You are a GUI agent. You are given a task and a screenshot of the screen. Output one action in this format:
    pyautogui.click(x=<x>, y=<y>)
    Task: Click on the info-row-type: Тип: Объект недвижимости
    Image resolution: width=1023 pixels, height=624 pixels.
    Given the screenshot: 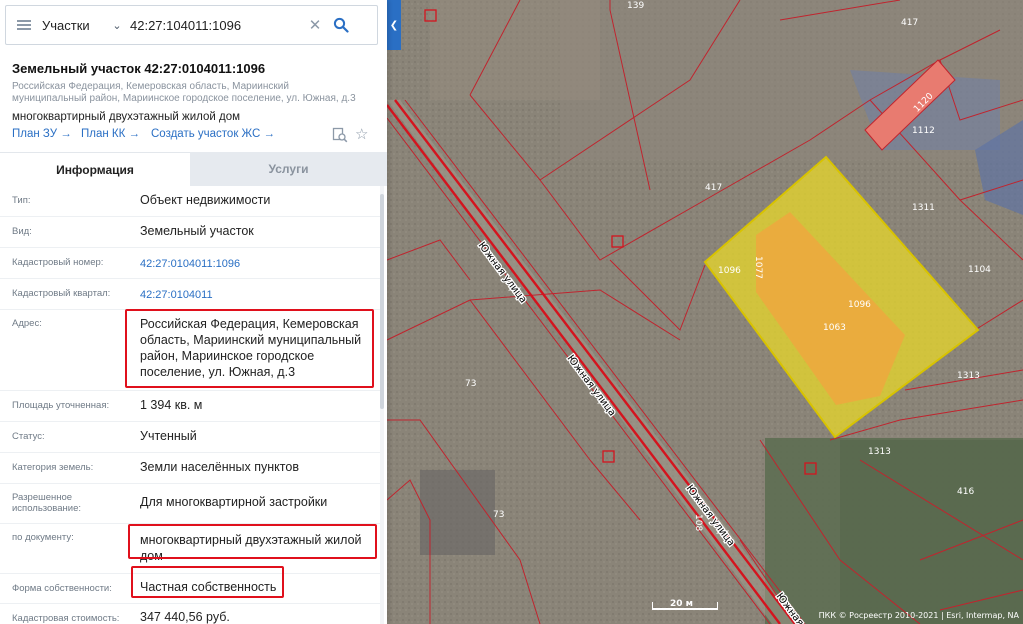 What is the action you would take?
    pyautogui.click(x=190, y=201)
    